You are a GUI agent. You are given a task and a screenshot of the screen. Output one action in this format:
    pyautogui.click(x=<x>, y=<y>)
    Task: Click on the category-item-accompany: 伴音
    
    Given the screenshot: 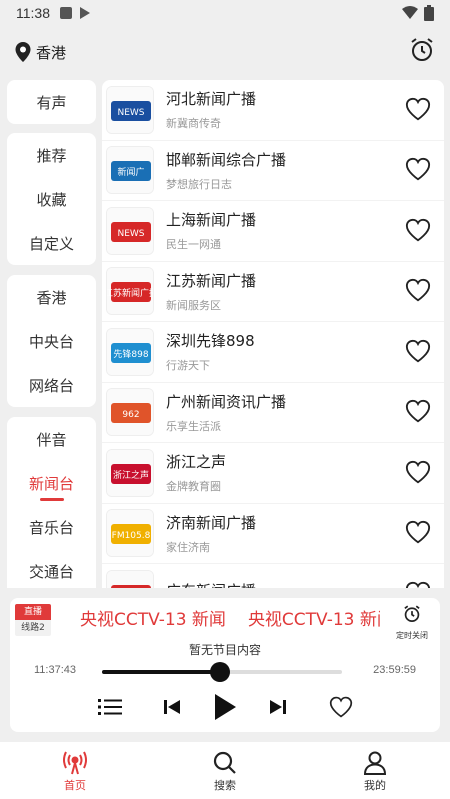 What is the action you would take?
    pyautogui.click(x=51, y=439)
    